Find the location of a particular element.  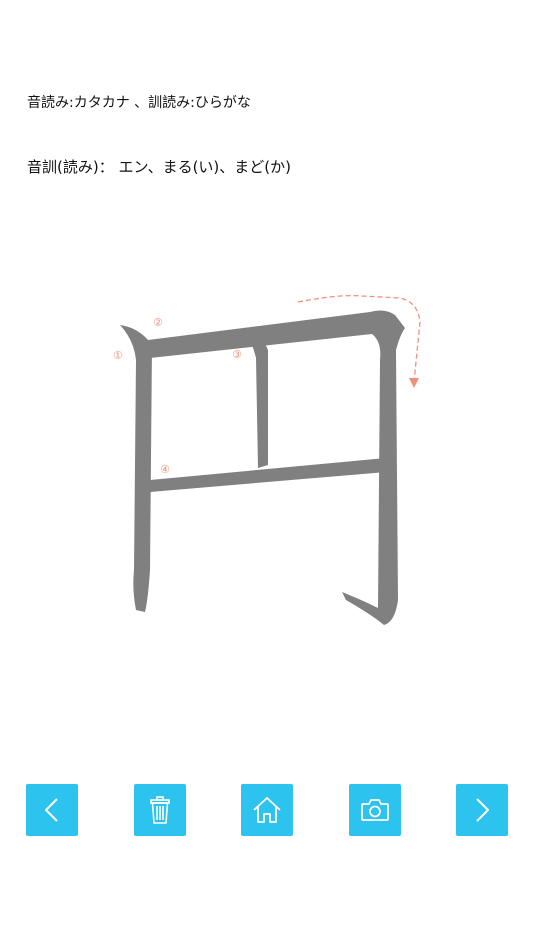

home-button is located at coordinates (267, 810).